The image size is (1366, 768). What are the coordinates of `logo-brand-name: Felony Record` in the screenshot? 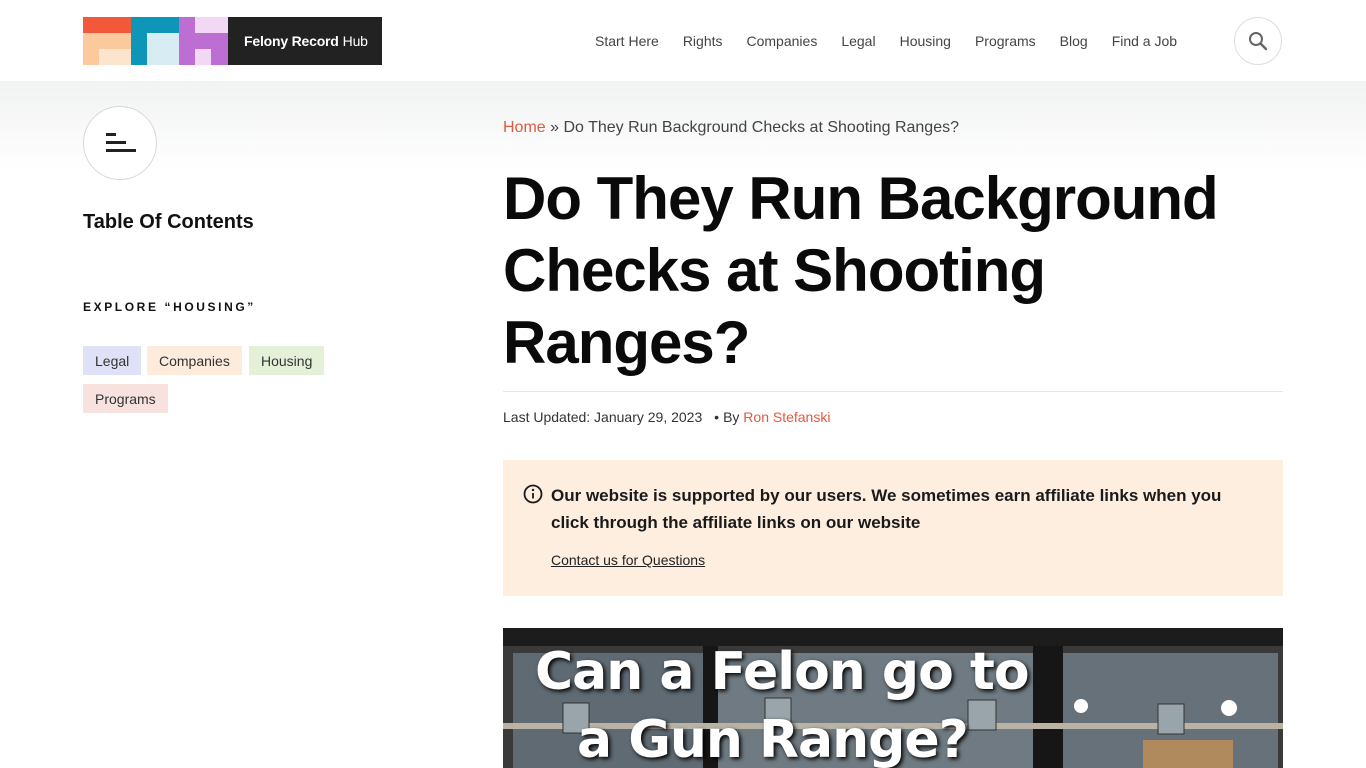 It's located at (291, 41).